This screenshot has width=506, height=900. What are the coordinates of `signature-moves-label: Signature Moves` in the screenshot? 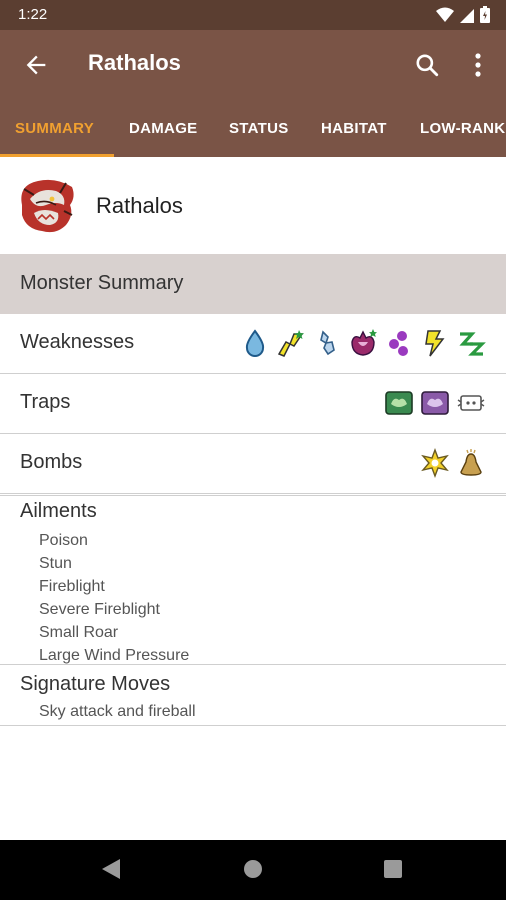 It's located at (95, 684).